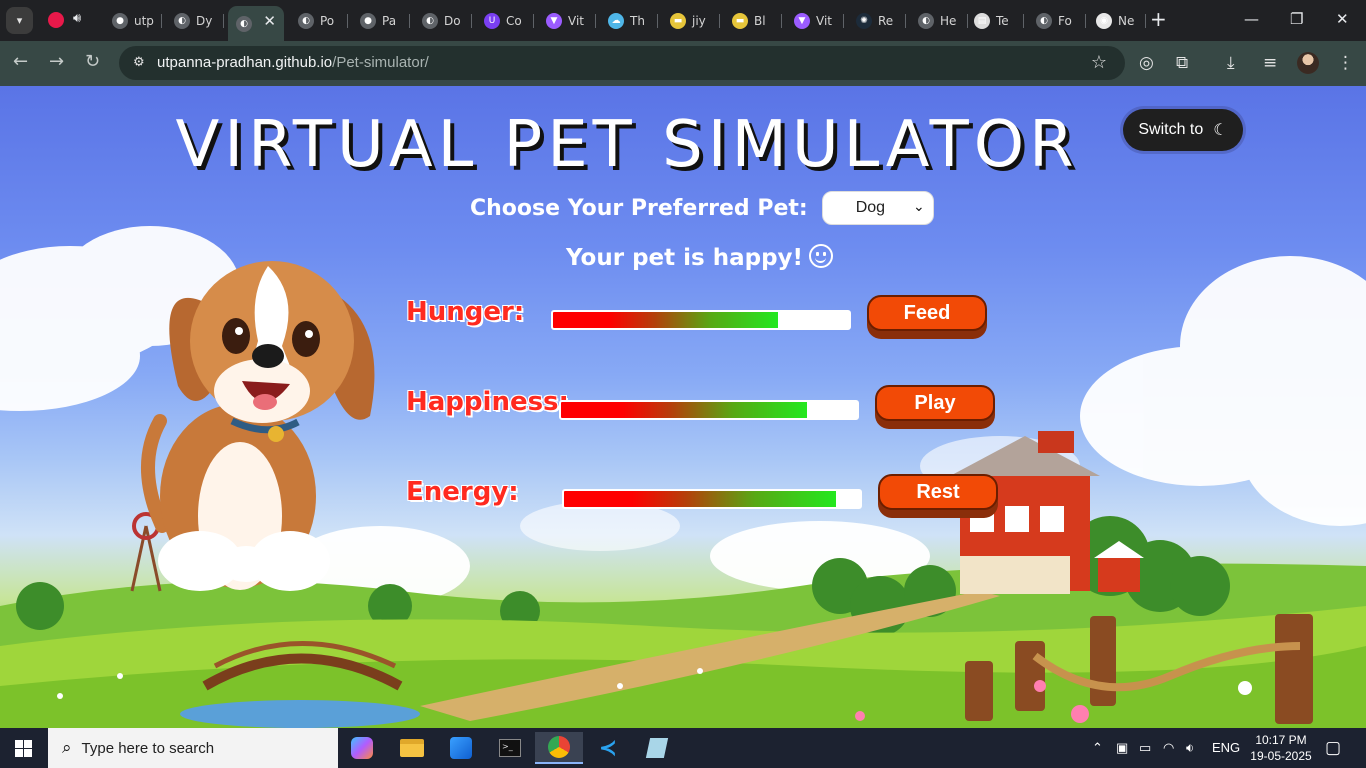  What do you see at coordinates (927, 313) in the screenshot?
I see `feed-button: Feed` at bounding box center [927, 313].